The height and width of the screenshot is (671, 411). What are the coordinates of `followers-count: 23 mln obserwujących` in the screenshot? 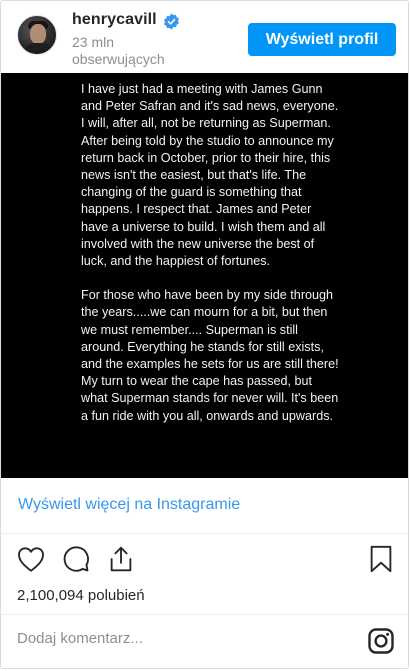 It's located at (118, 51).